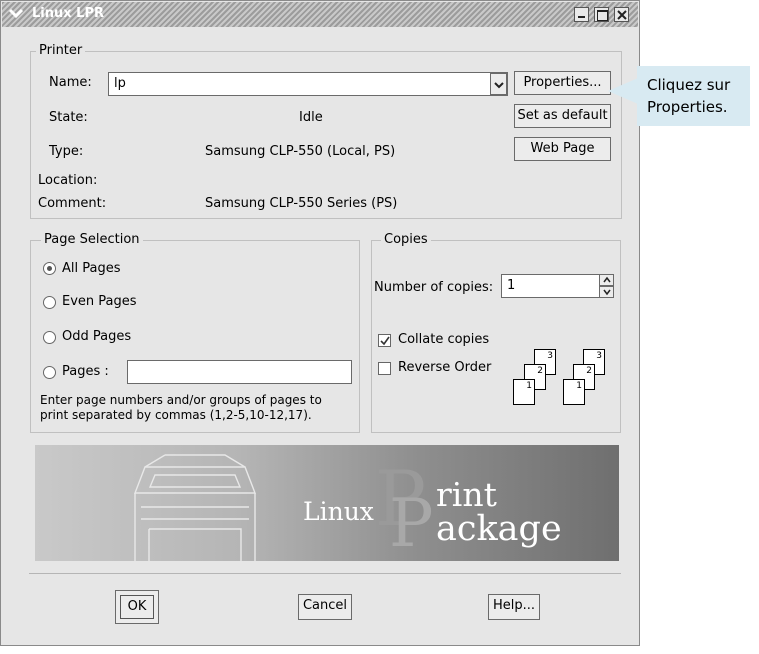 The width and height of the screenshot is (759, 654). What do you see at coordinates (68, 180) in the screenshot?
I see `location-label: Location:` at bounding box center [68, 180].